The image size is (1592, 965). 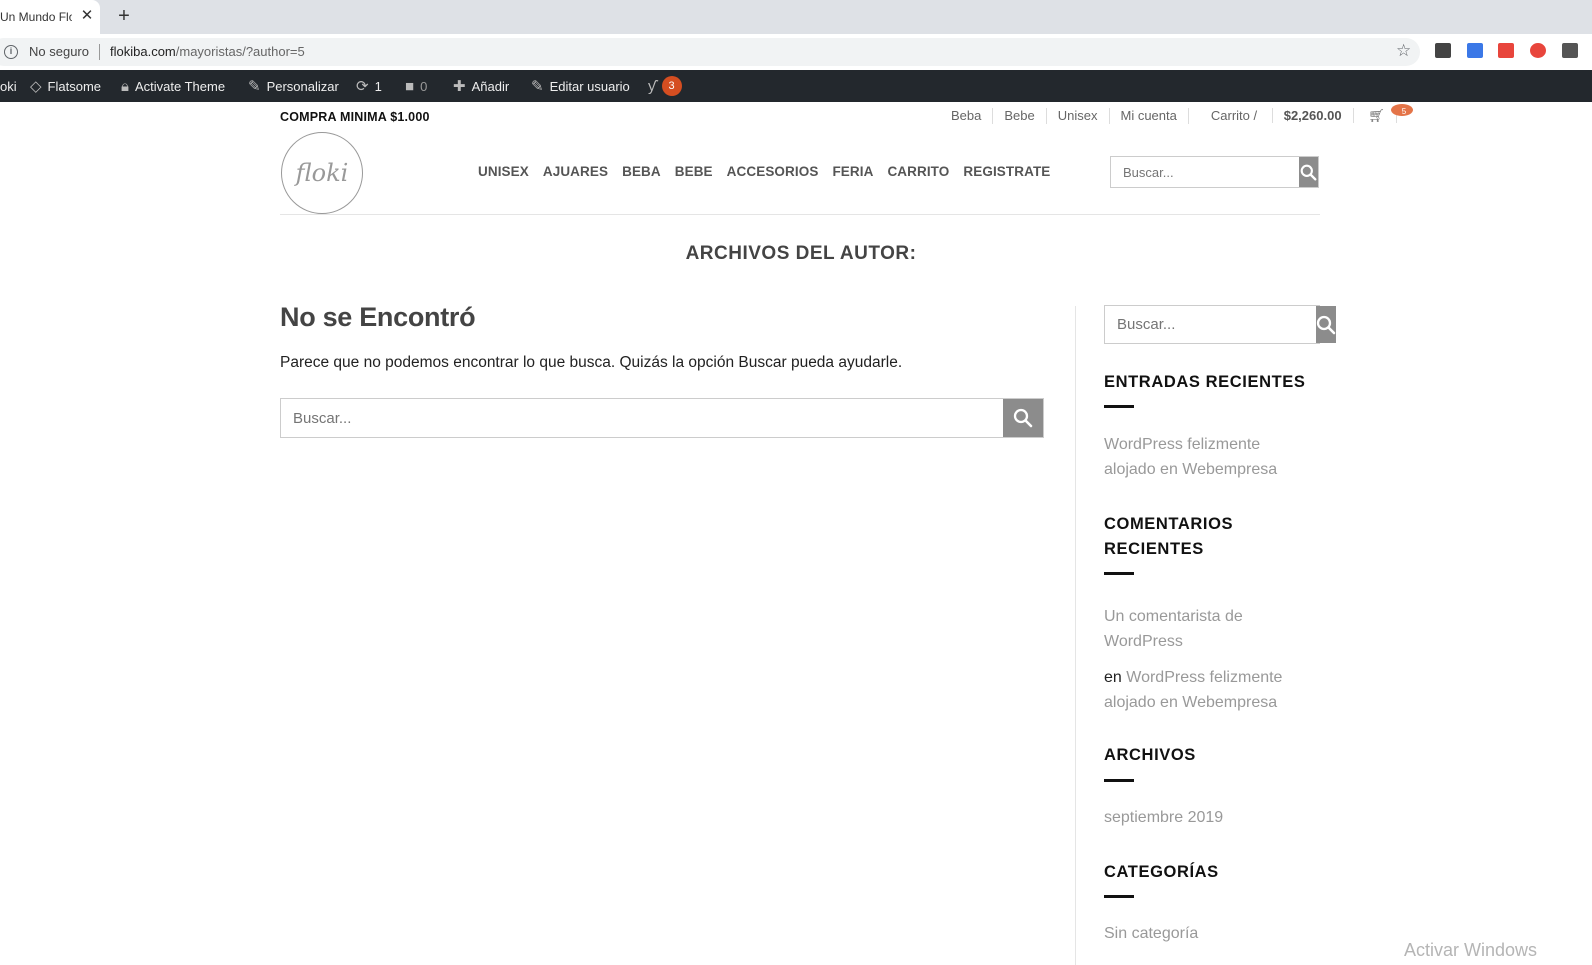 I want to click on plus-icon: ✚, so click(x=459, y=86).